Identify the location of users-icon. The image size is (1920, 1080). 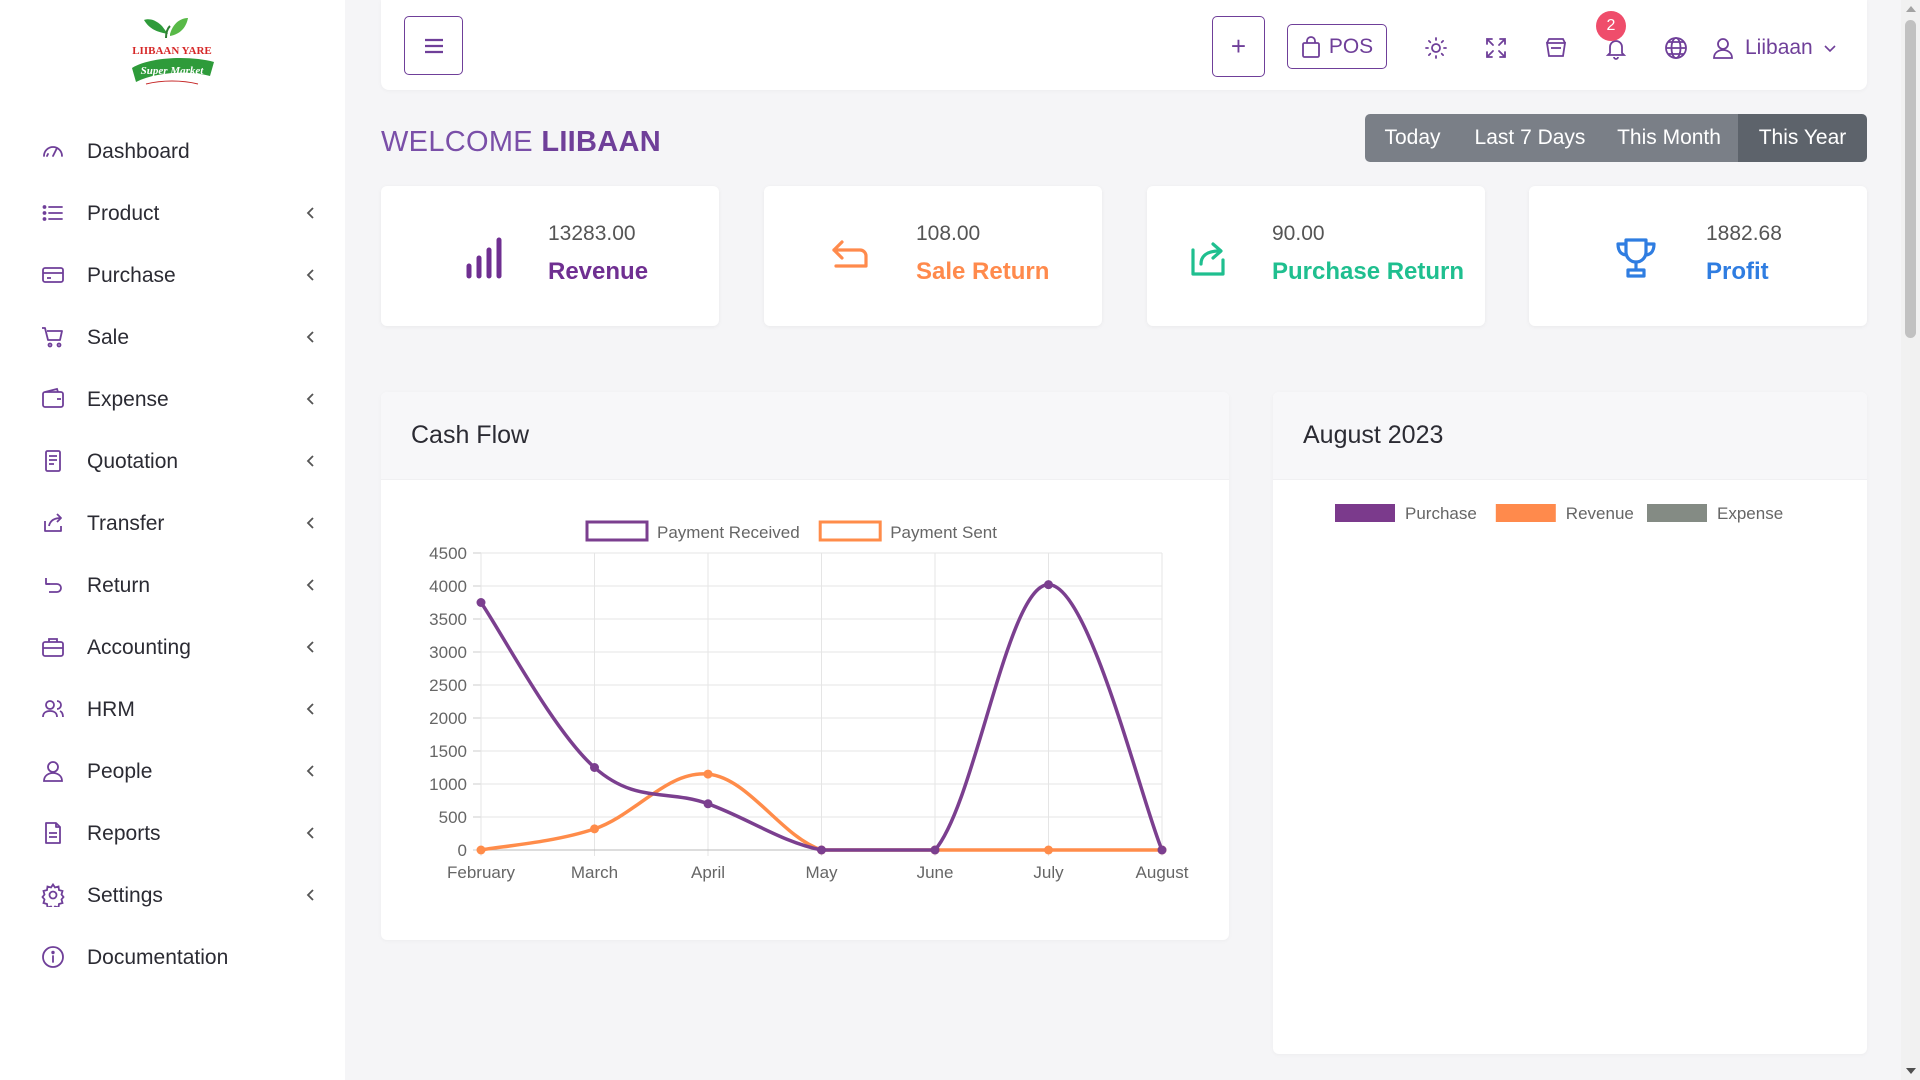
(53, 709).